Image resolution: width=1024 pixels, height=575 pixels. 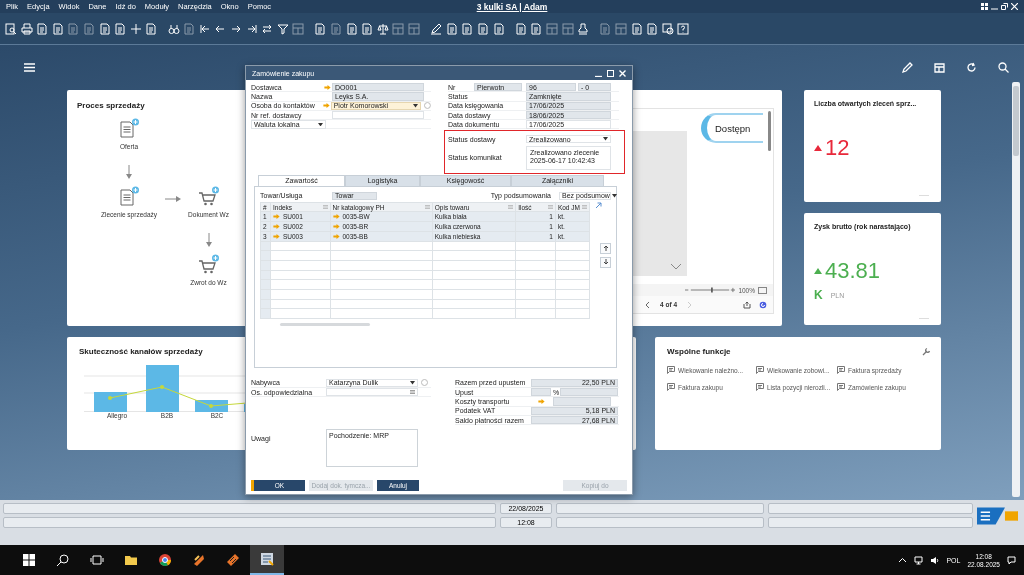 What do you see at coordinates (267, 28) in the screenshot?
I see `swap-icon` at bounding box center [267, 28].